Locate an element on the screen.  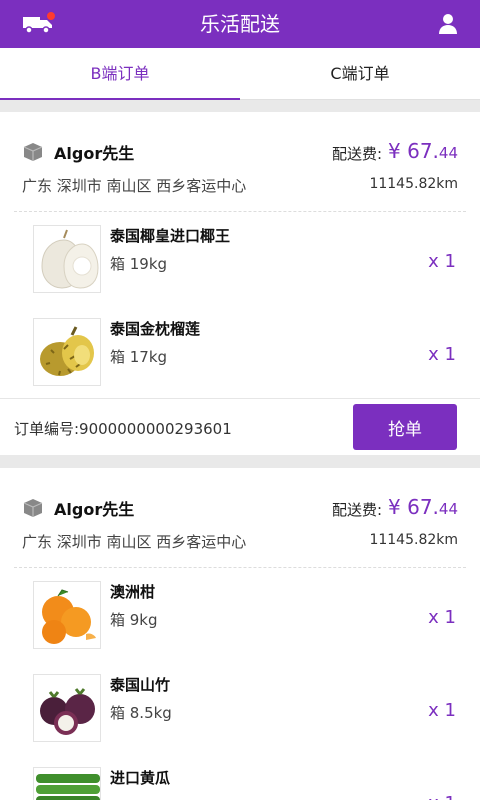
user-icon is located at coordinates (448, 24).